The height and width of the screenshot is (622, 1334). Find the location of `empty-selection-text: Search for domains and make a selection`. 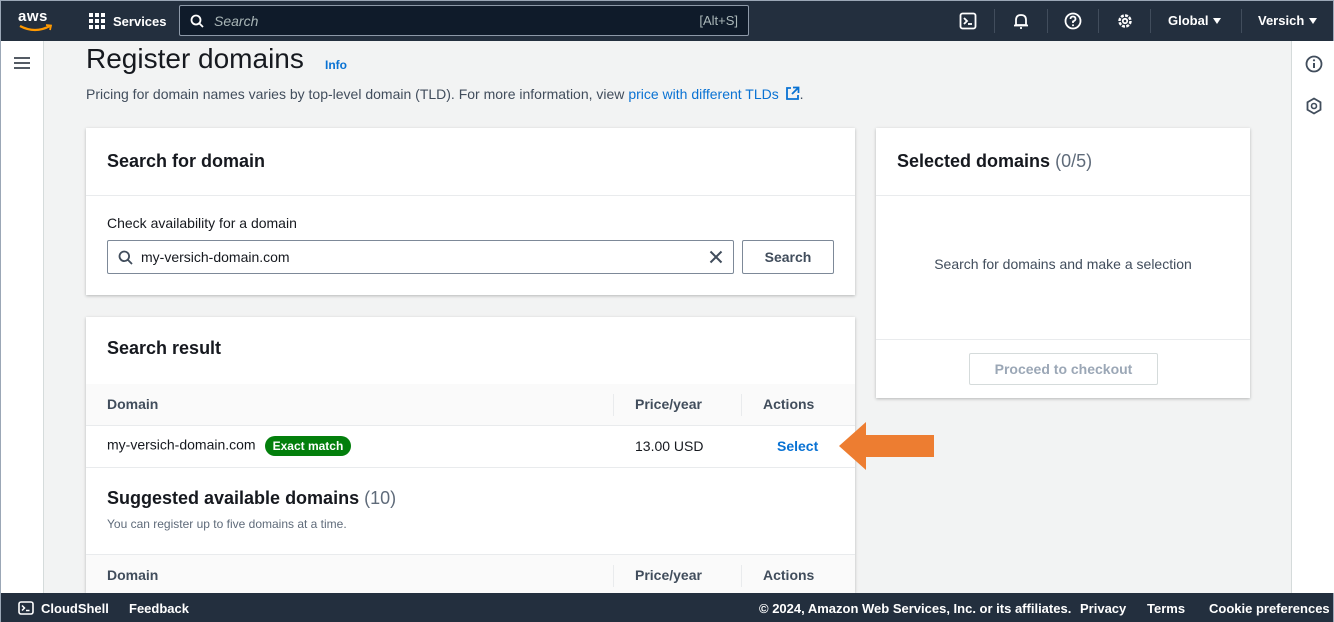

empty-selection-text: Search for domains and make a selection is located at coordinates (1063, 264).